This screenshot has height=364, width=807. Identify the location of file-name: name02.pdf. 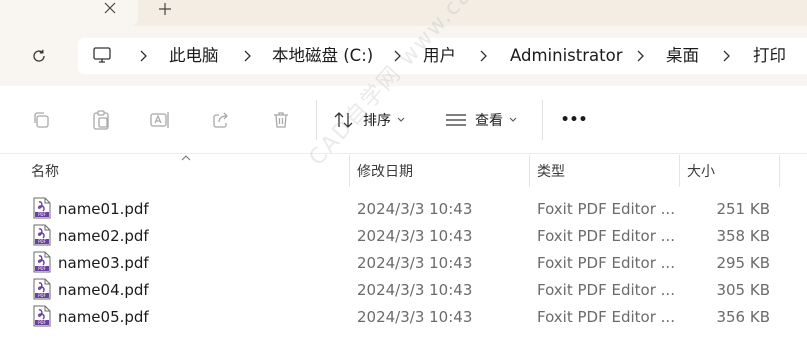
(103, 236).